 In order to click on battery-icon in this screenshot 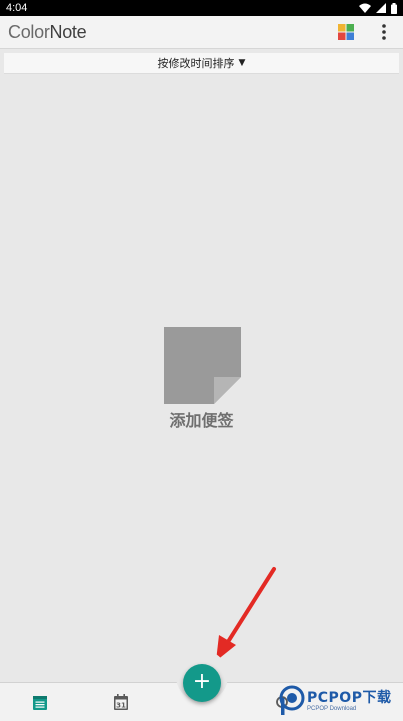, I will do `click(394, 8)`.